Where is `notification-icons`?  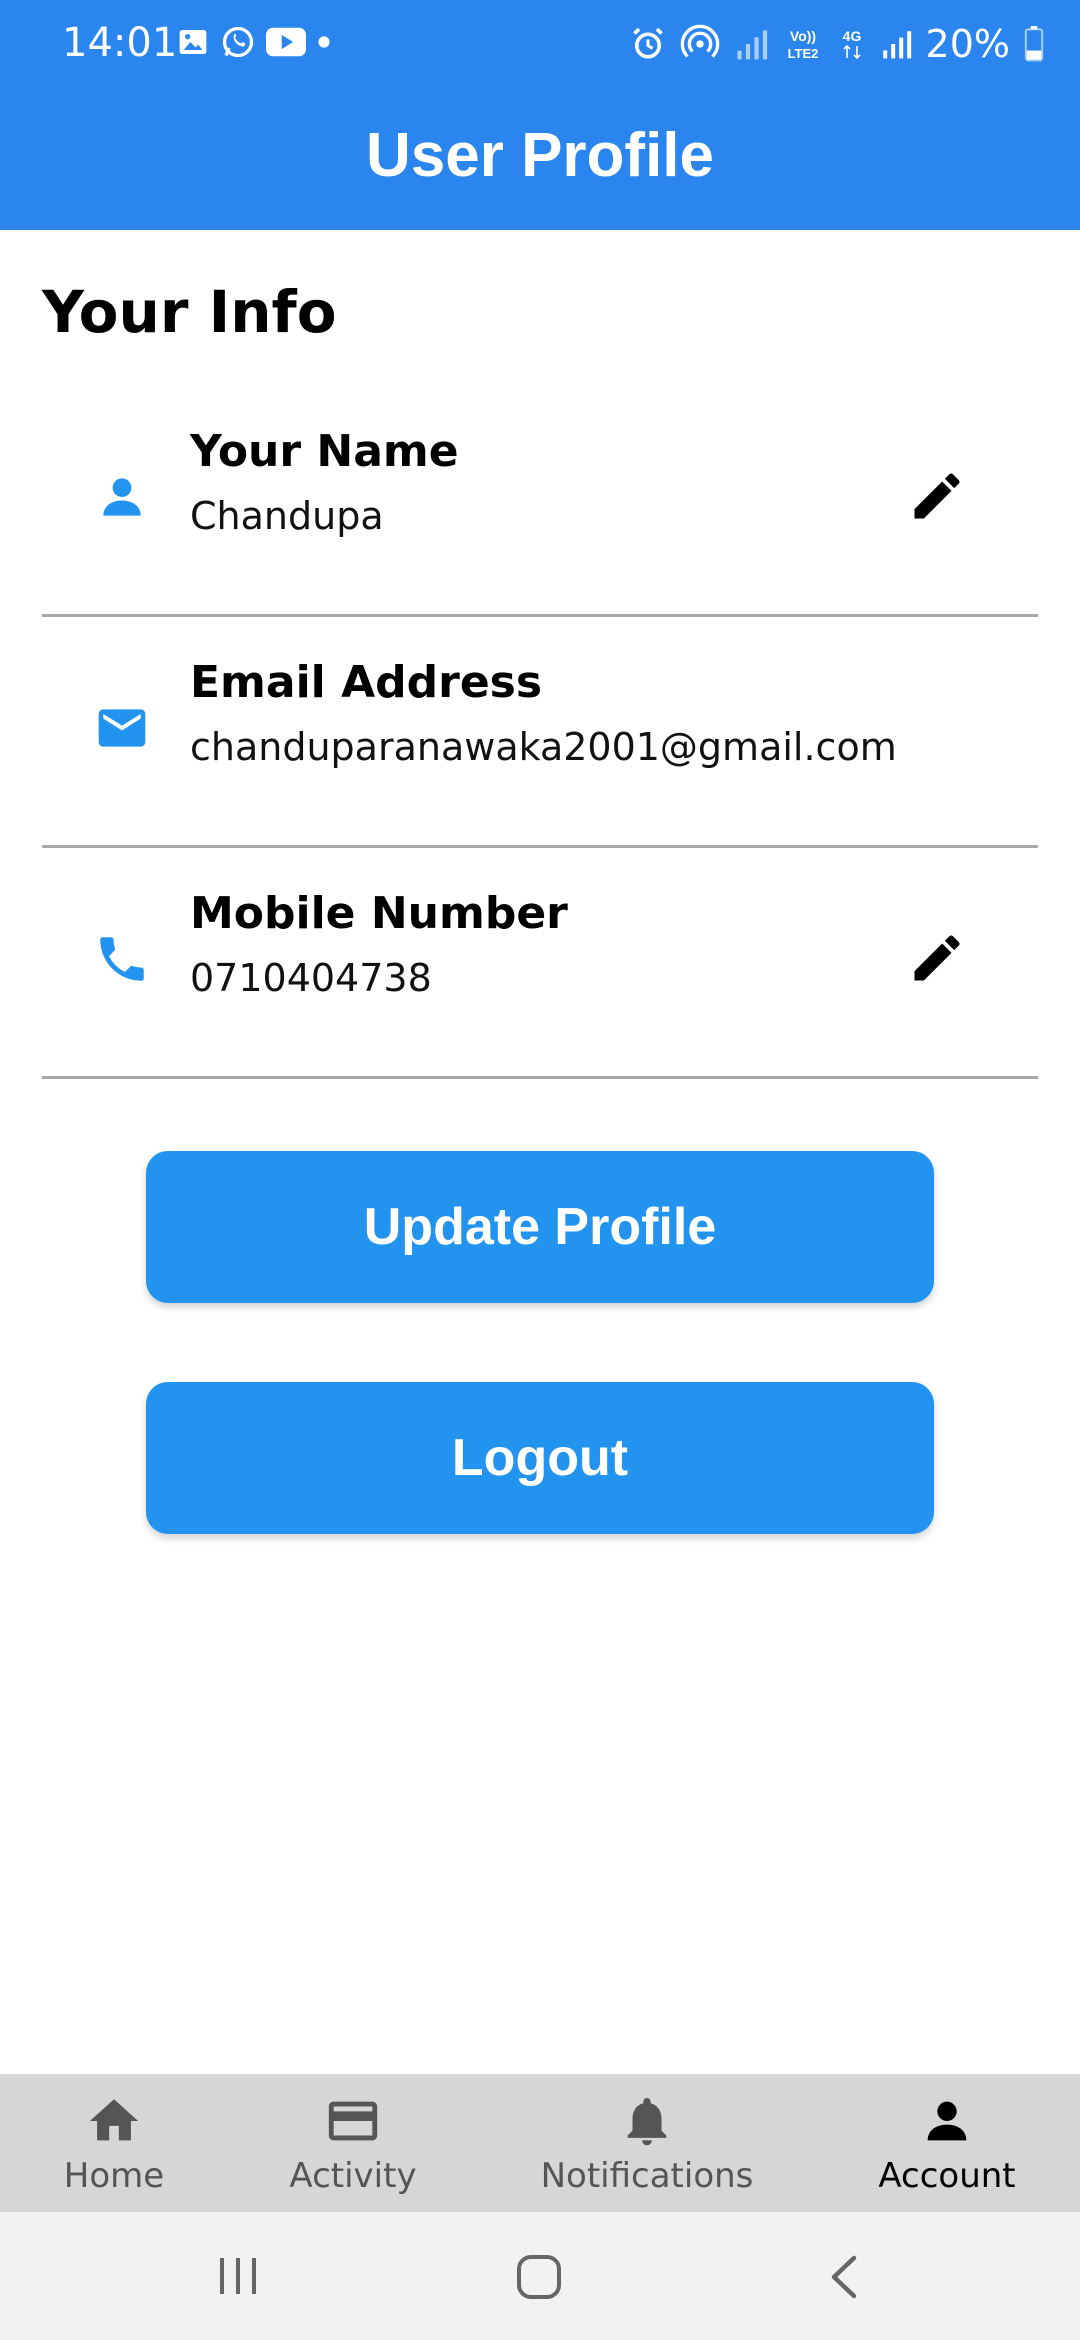 notification-icons is located at coordinates (254, 42).